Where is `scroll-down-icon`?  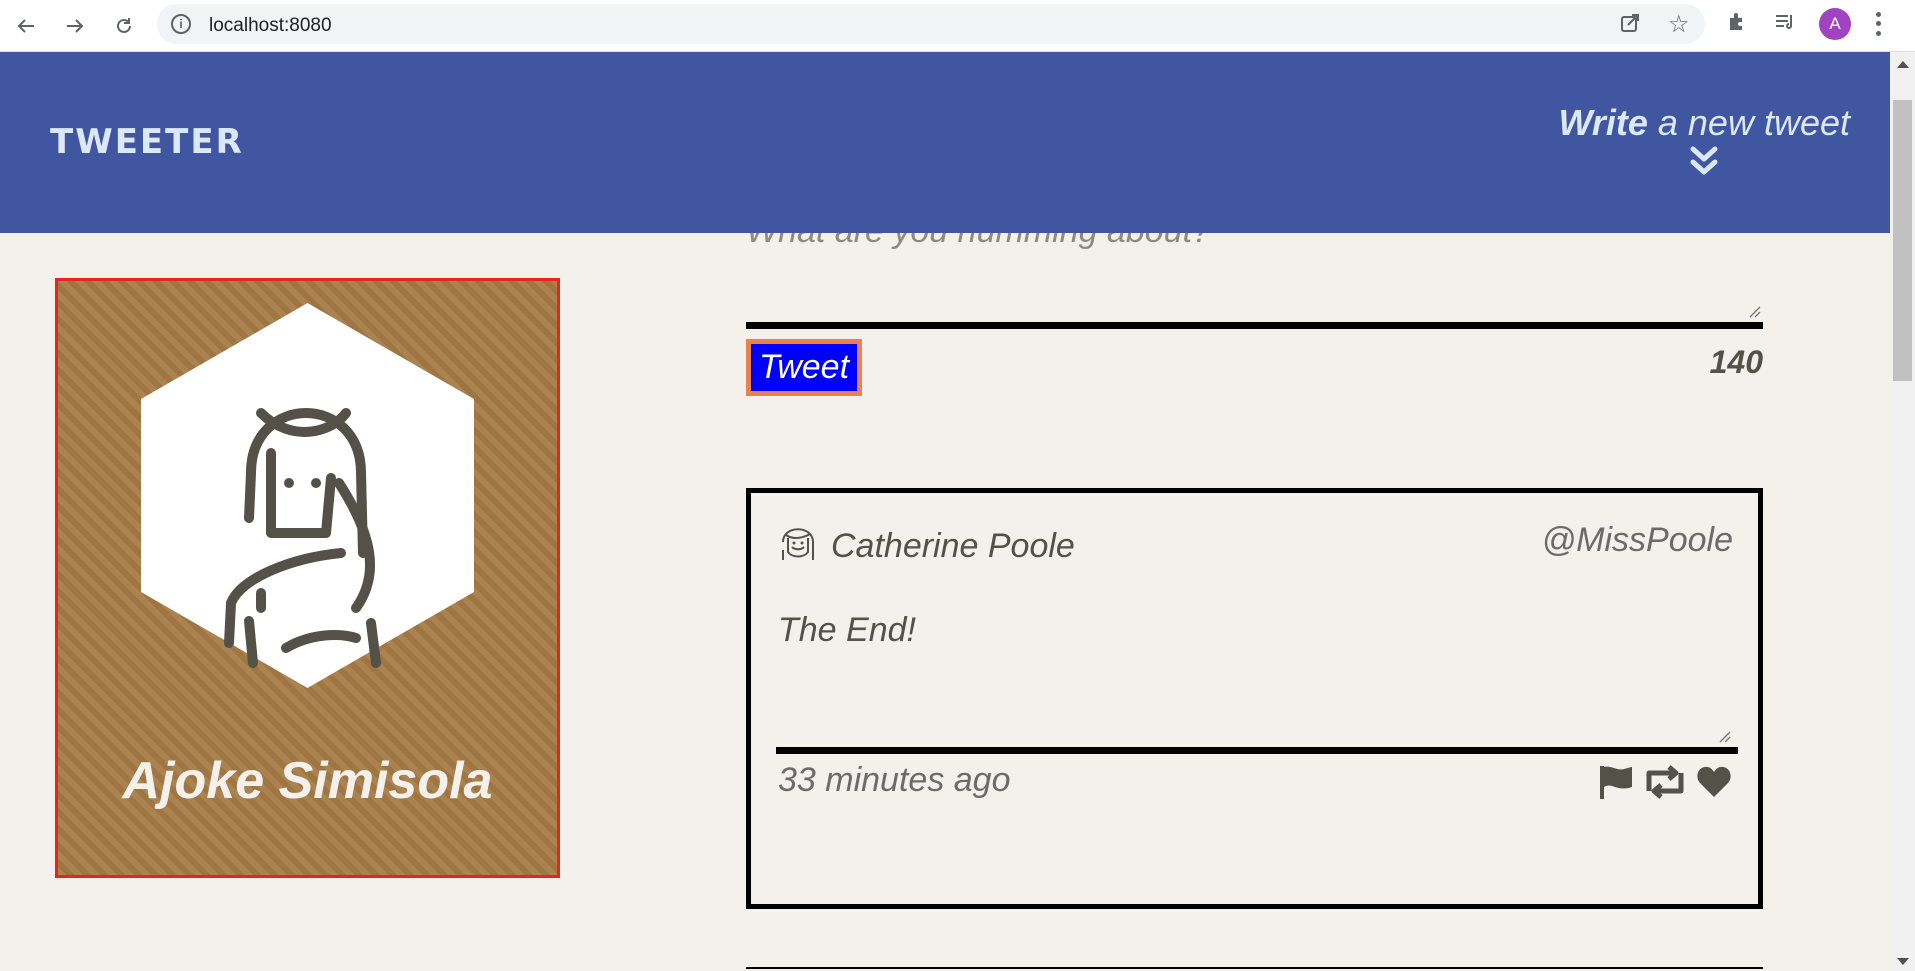 scroll-down-icon is located at coordinates (1903, 961).